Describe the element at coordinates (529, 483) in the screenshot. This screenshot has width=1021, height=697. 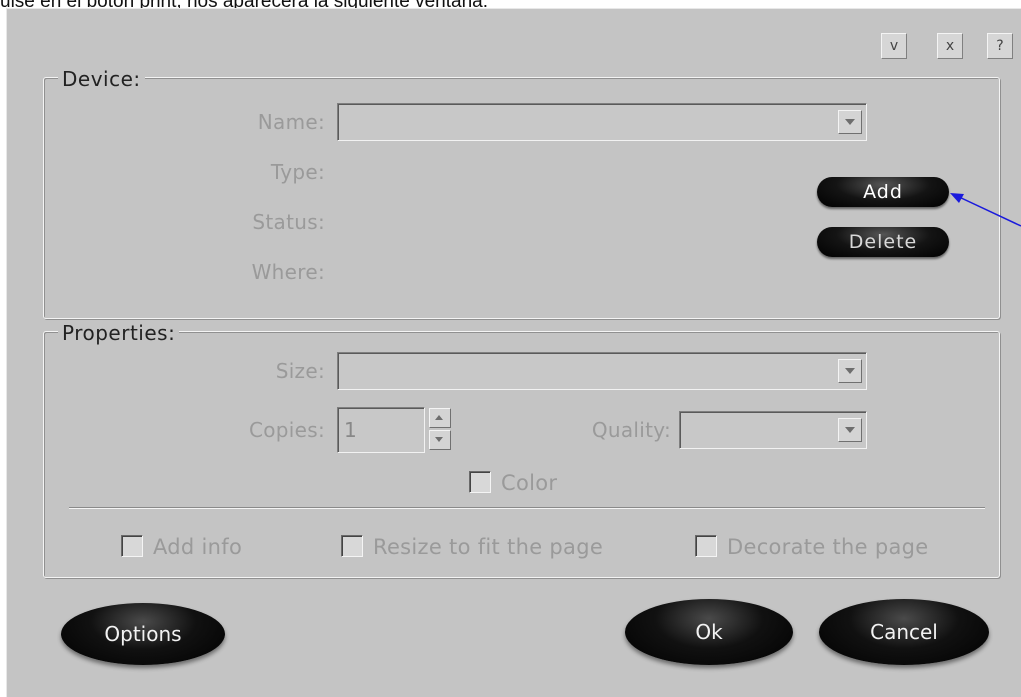
I see `color-label: Color` at that location.